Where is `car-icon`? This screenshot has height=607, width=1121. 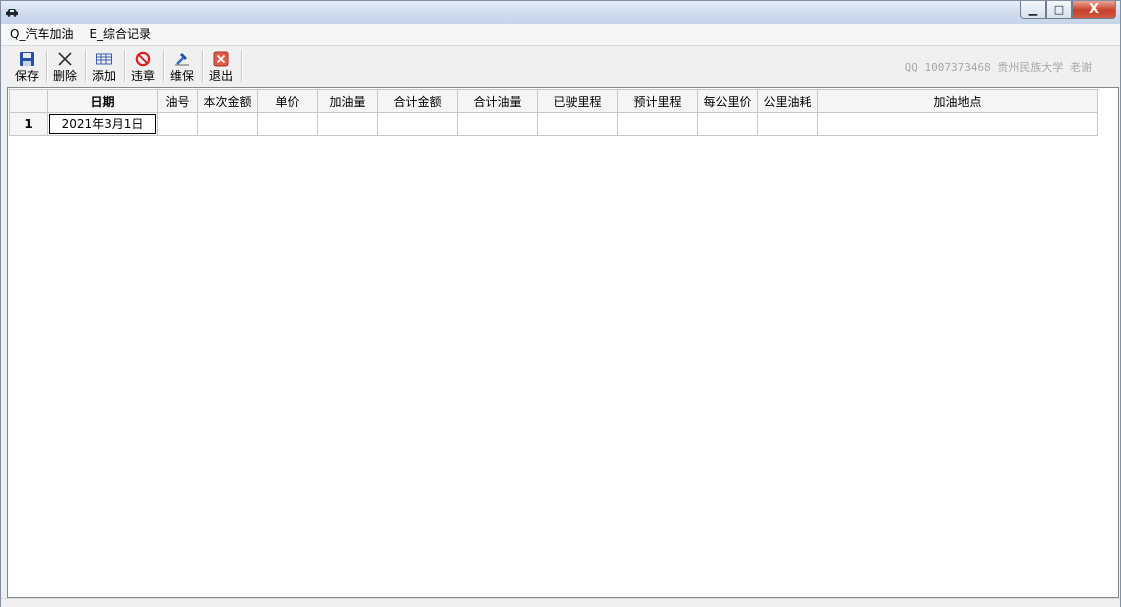
car-icon is located at coordinates (12, 13).